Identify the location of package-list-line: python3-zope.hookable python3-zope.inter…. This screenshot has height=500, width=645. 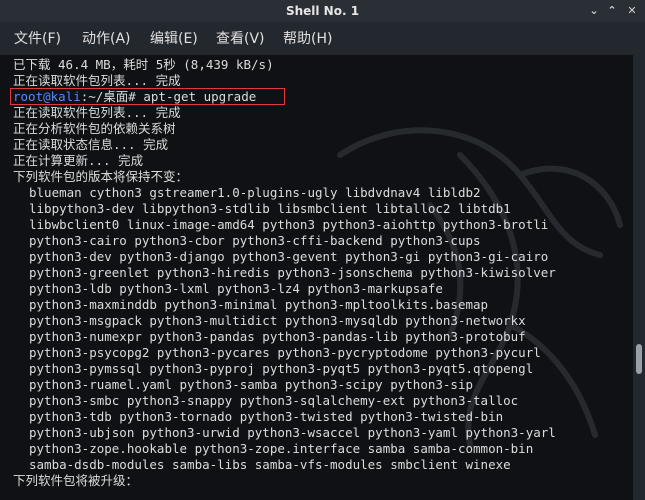
(281, 448).